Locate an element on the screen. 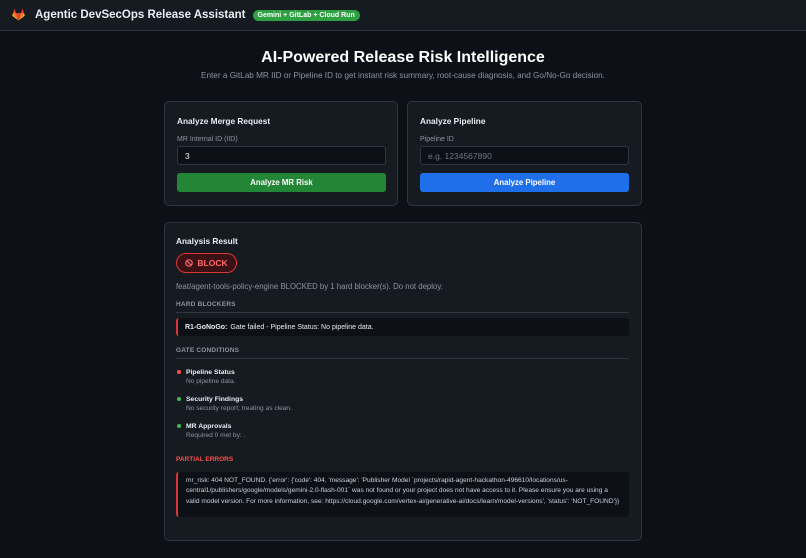 Image resolution: width=806 pixels, height=558 pixels. blocker-id: R1-GoNoGo: is located at coordinates (206, 327).